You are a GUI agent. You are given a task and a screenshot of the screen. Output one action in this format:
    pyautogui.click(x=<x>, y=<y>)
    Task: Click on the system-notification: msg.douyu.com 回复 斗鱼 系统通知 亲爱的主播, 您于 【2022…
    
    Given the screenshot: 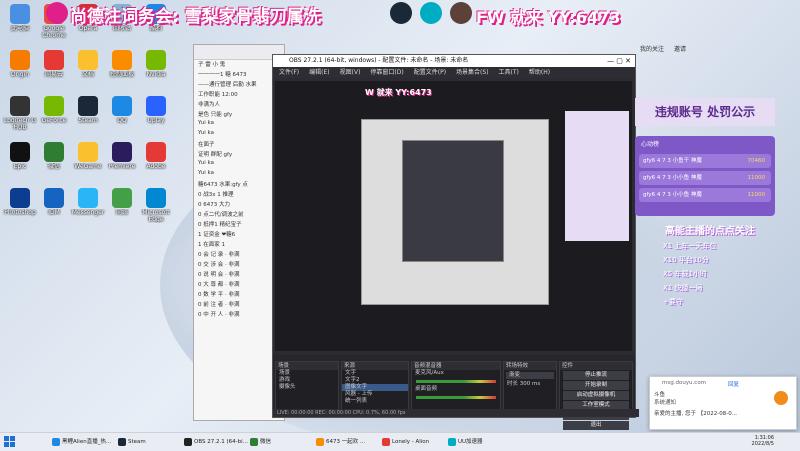 What is the action you would take?
    pyautogui.click(x=723, y=403)
    